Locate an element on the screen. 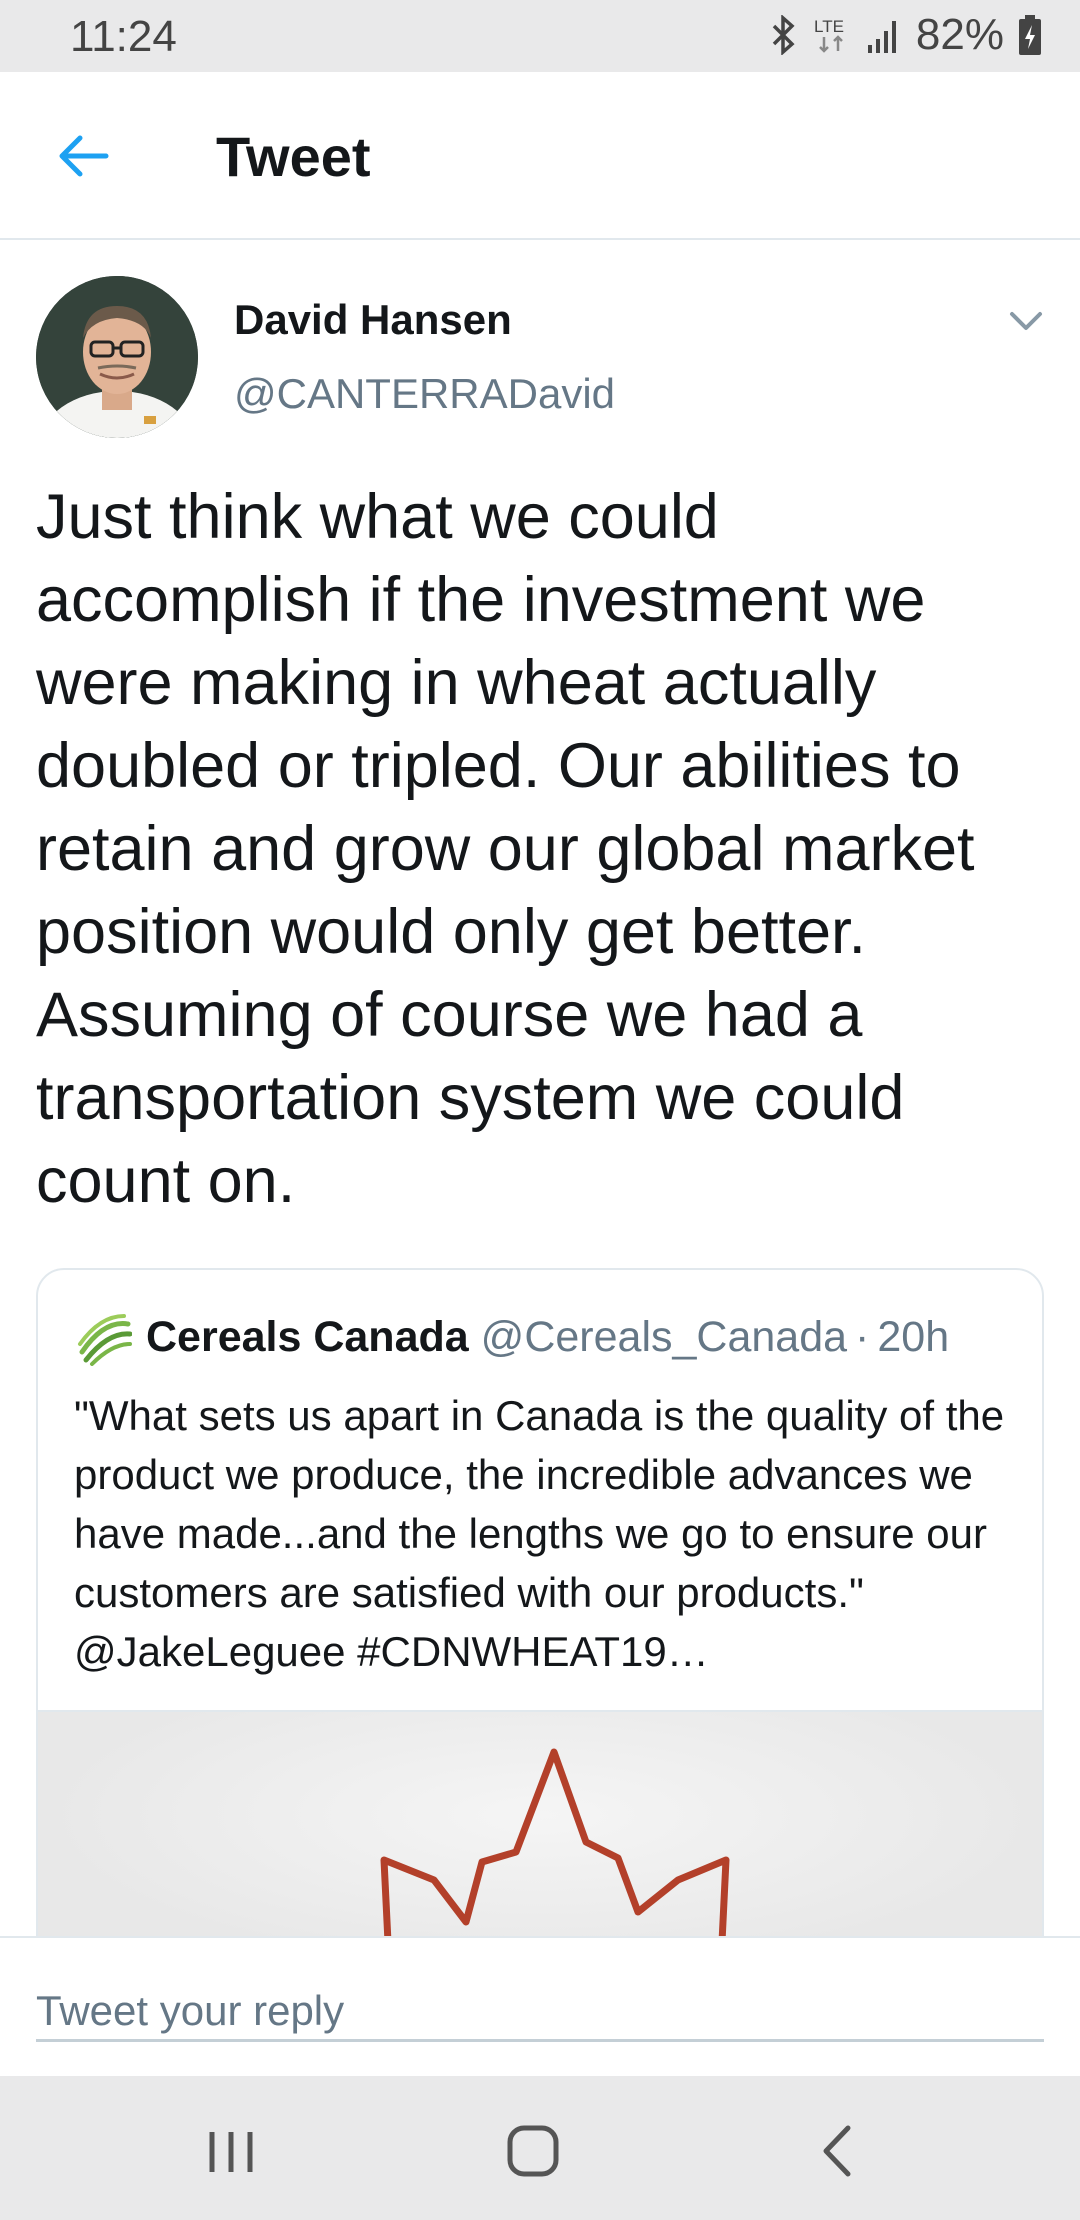 Image resolution: width=1080 pixels, height=2220 pixels. battery-percent: 82% is located at coordinates (959, 34).